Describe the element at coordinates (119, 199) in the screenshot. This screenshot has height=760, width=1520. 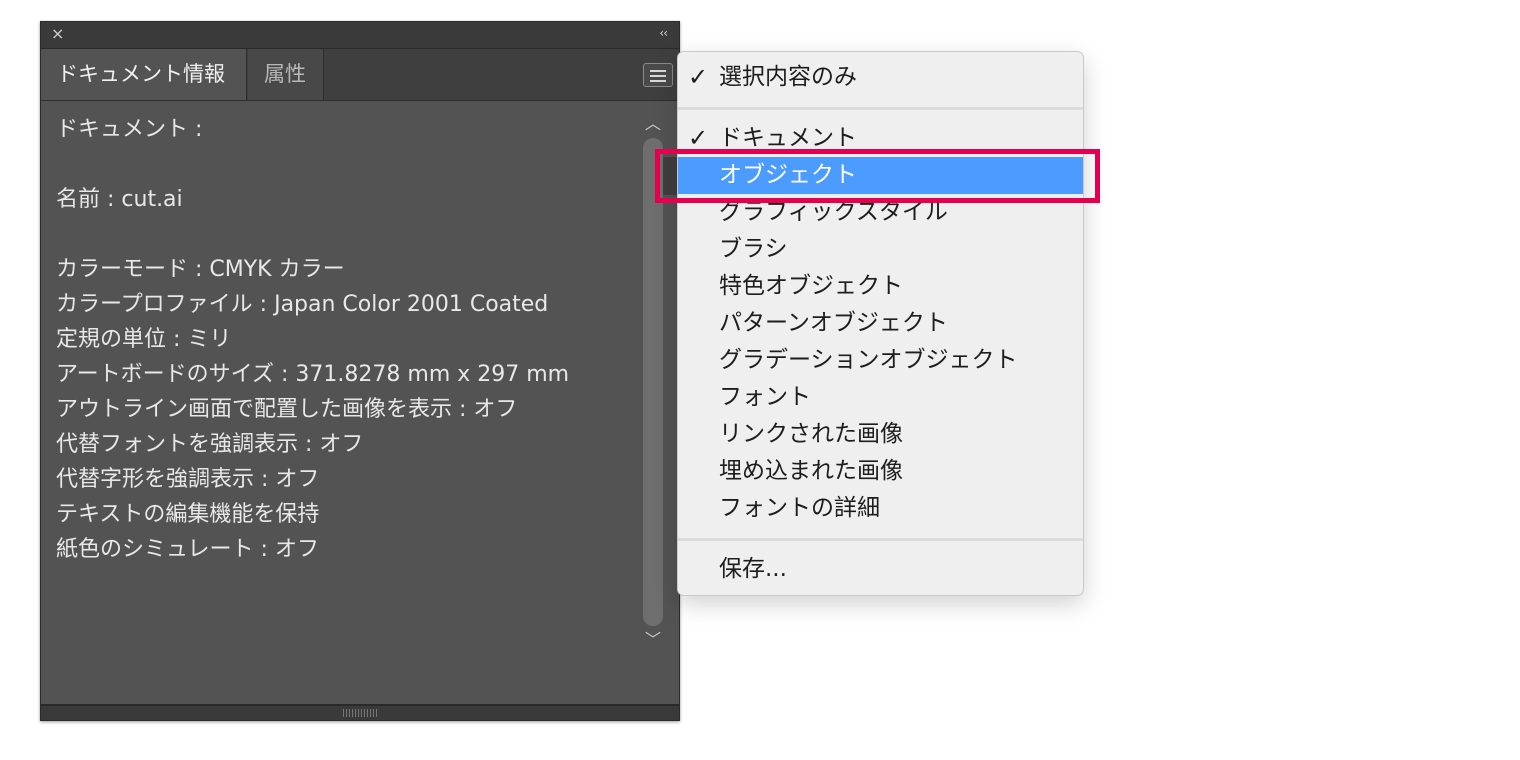
I see `info-line: 名前 : cut.ai` at that location.